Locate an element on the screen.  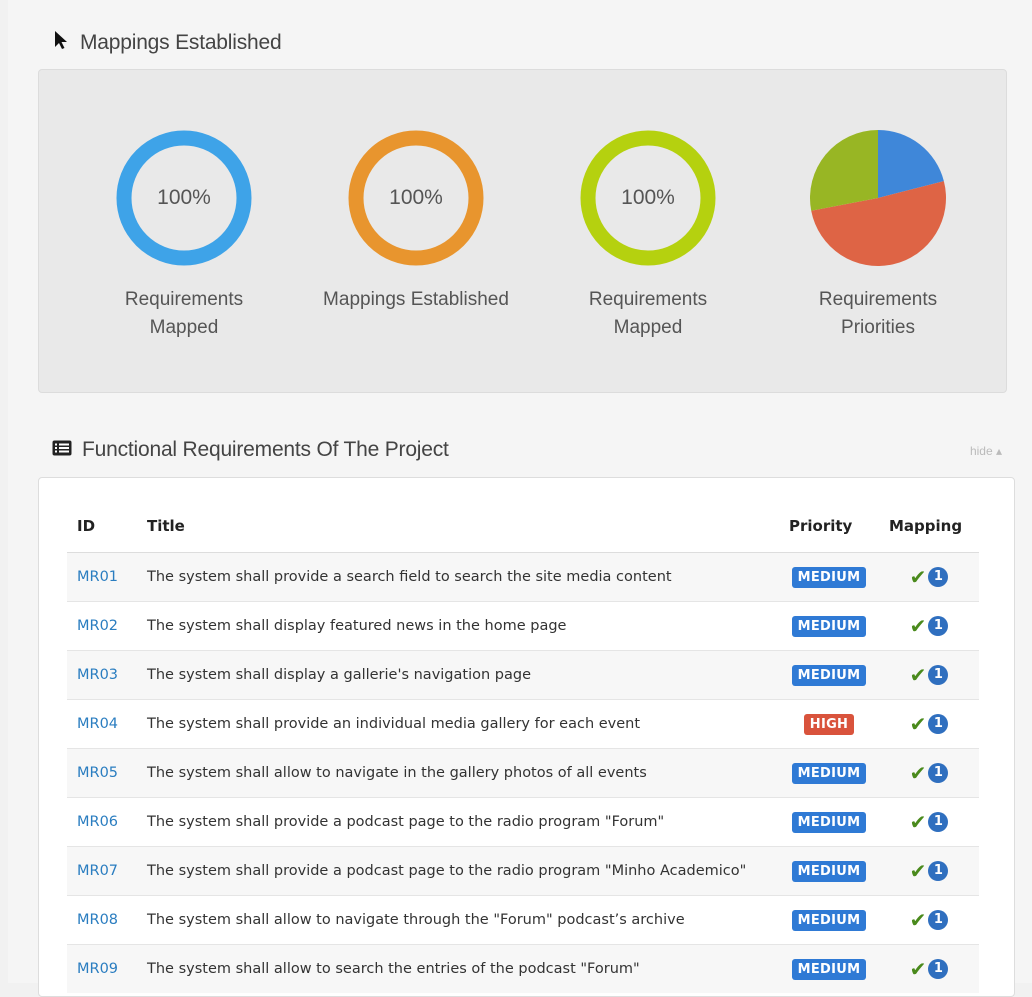
stat-requirements-priorities: Requirements Priorities is located at coordinates (878, 236).